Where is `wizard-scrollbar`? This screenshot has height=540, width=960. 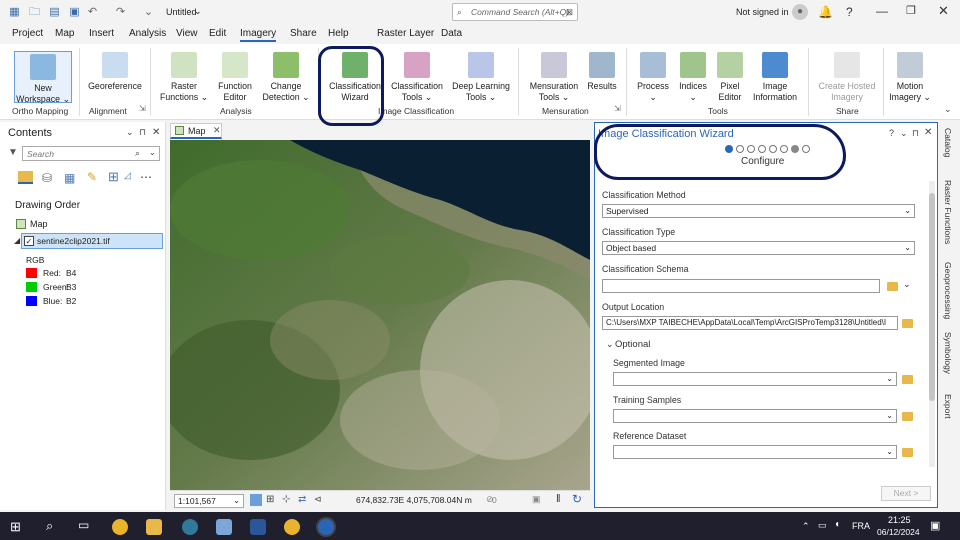 wizard-scrollbar is located at coordinates (932, 324).